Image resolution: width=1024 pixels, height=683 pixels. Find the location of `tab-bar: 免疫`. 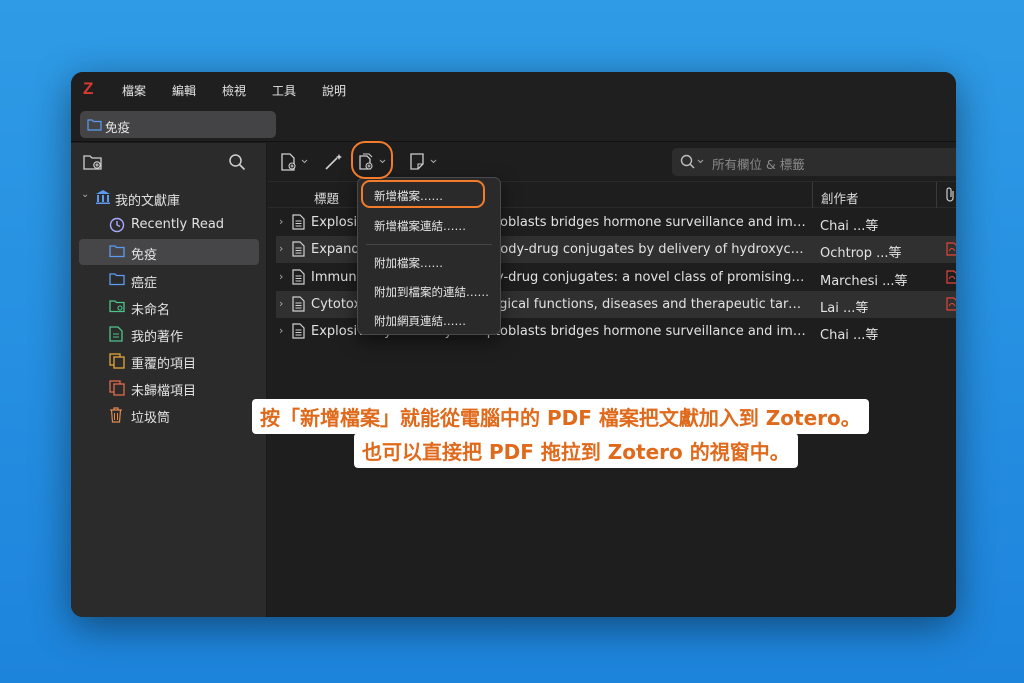

tab-bar: 免疫 is located at coordinates (513, 124).